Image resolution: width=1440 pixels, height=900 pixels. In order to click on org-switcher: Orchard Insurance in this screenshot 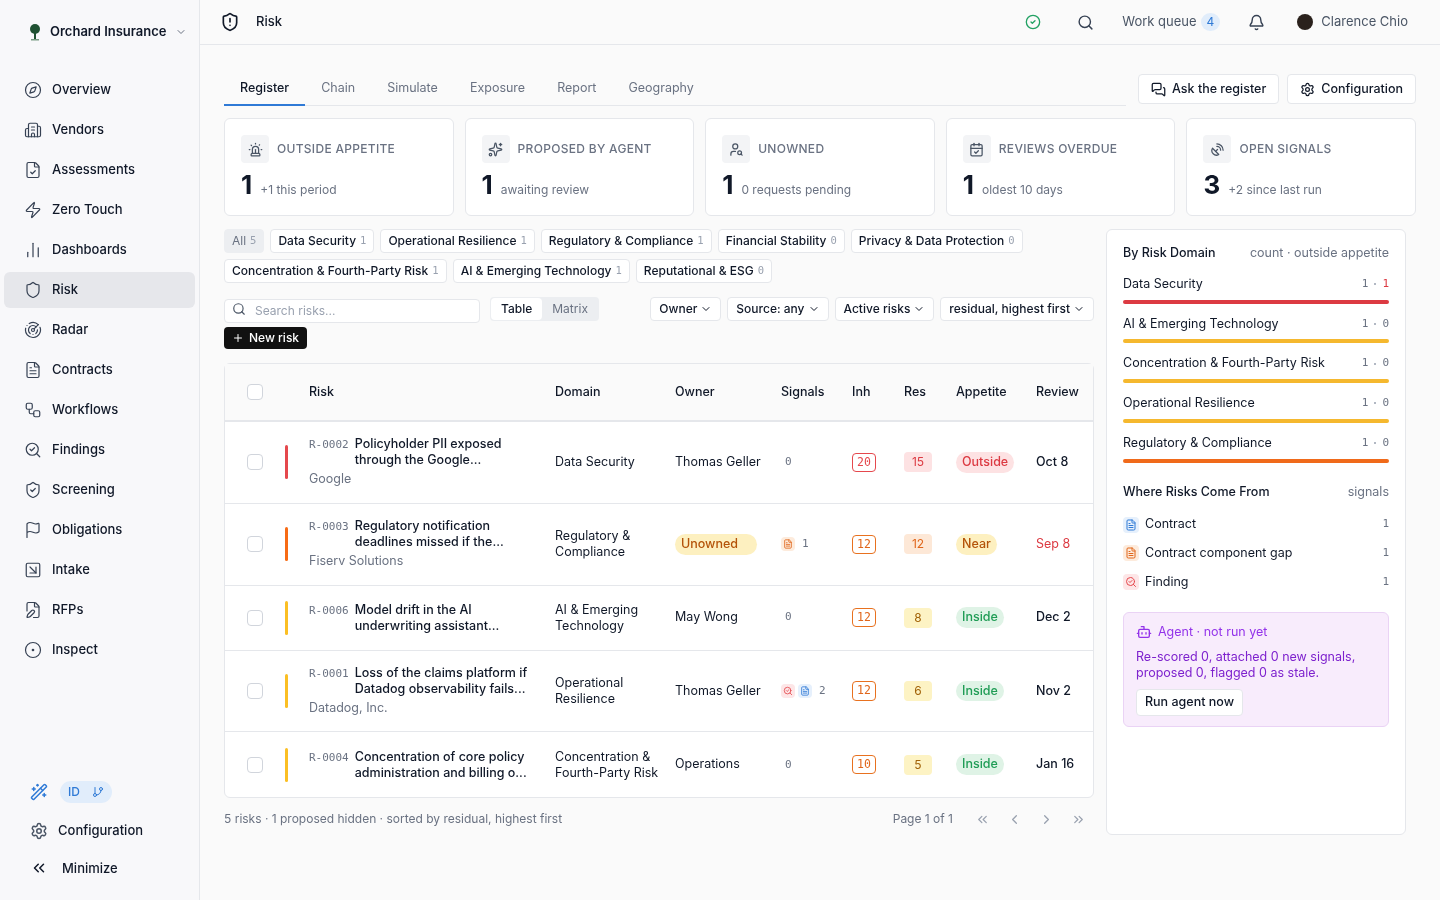, I will do `click(113, 32)`.